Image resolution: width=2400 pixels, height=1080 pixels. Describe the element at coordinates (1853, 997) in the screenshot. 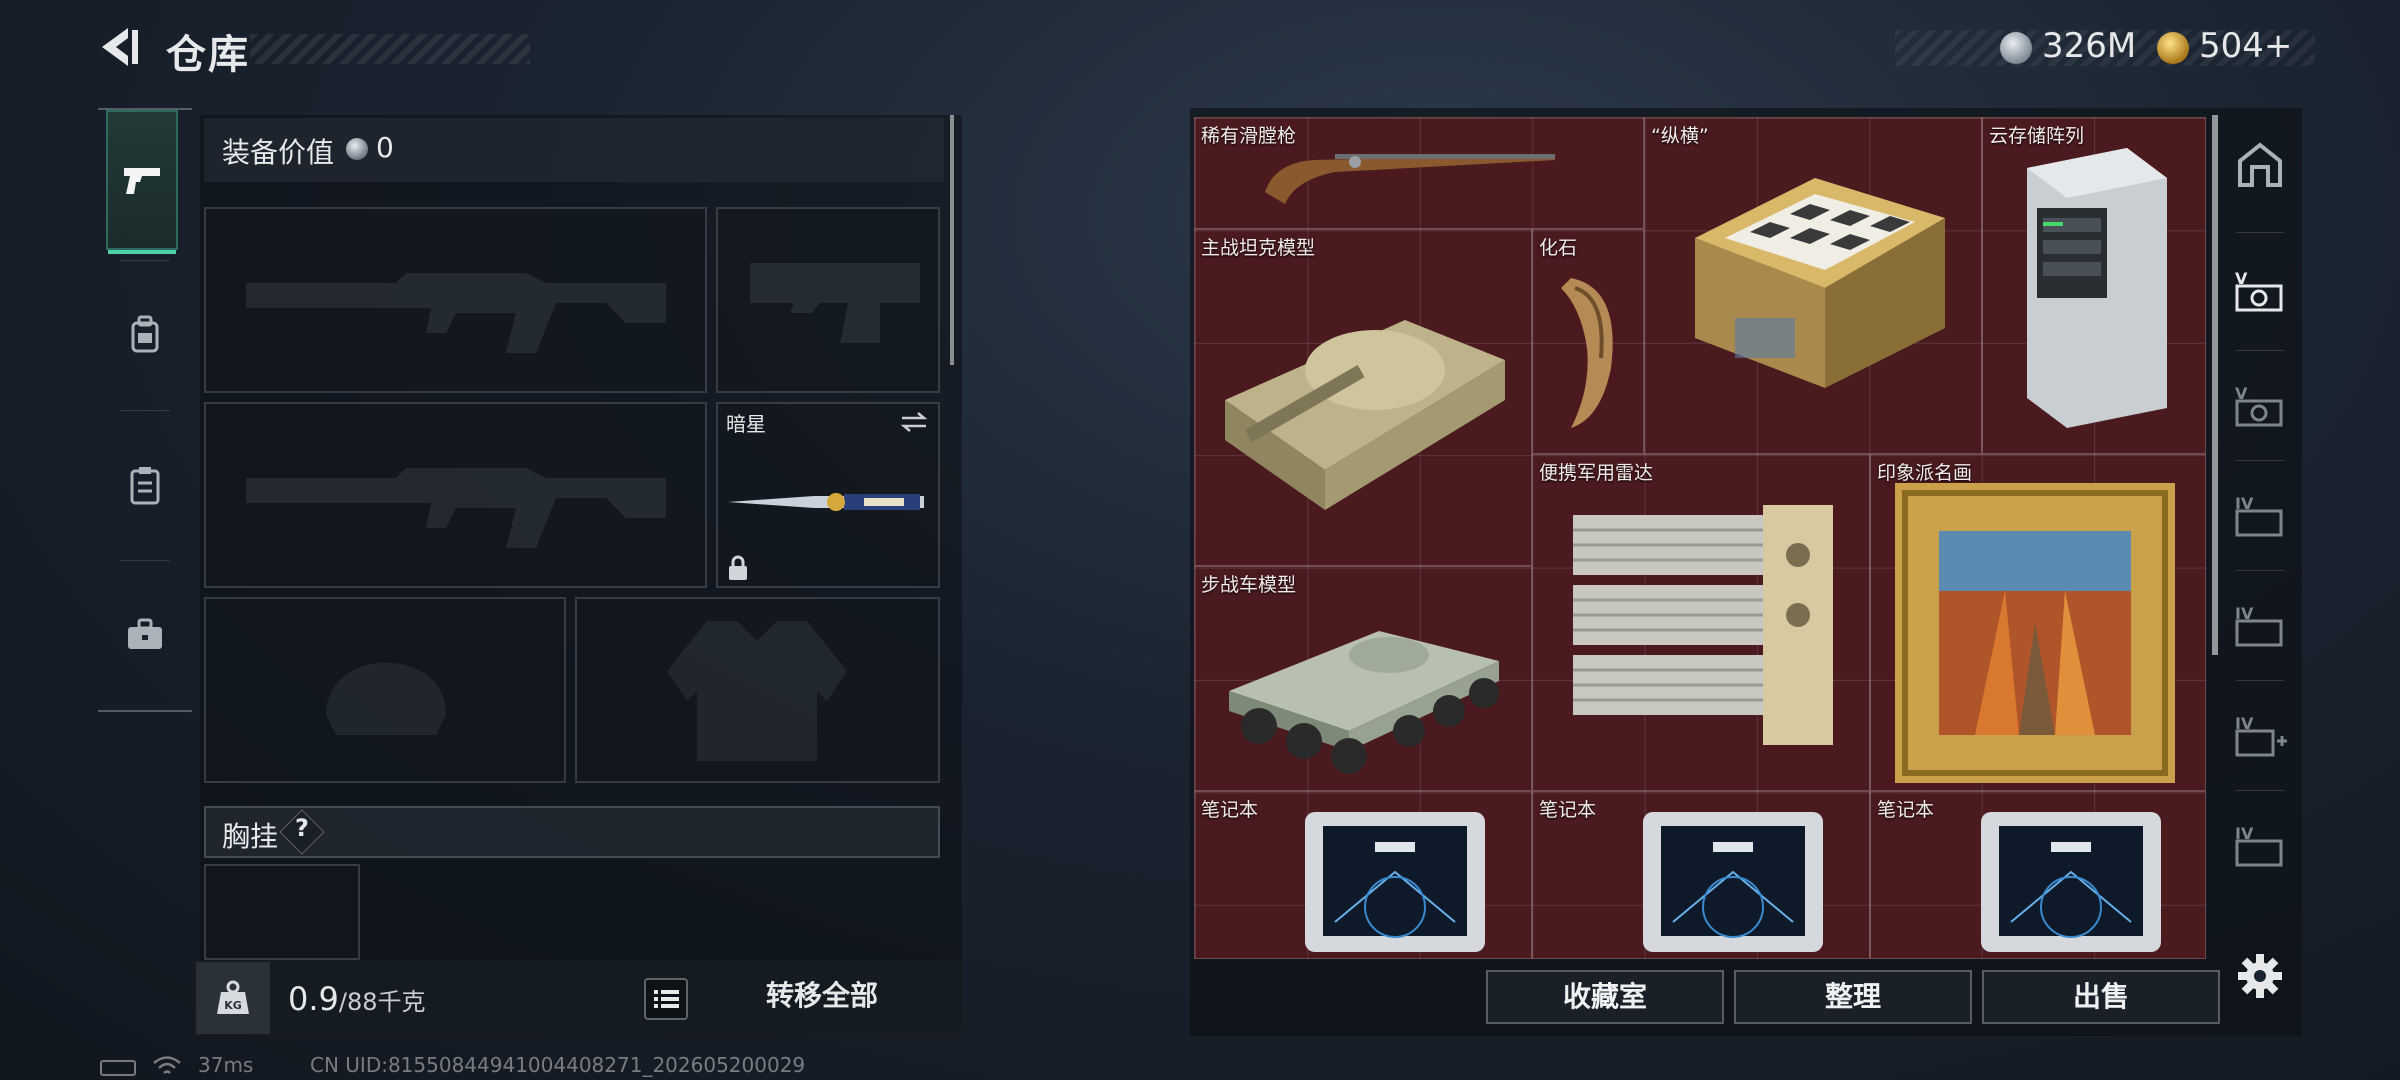

I see `organize-button: 整理` at that location.